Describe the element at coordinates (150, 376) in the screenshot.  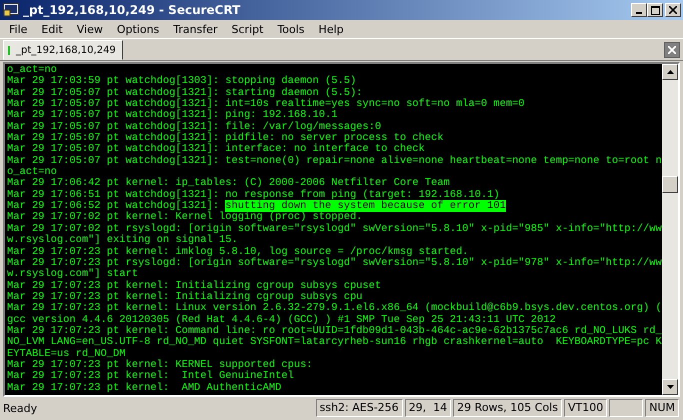
I see `terminal-line: Mar 29 17:07:23 pt kernel: Intel GenuineIntel` at that location.